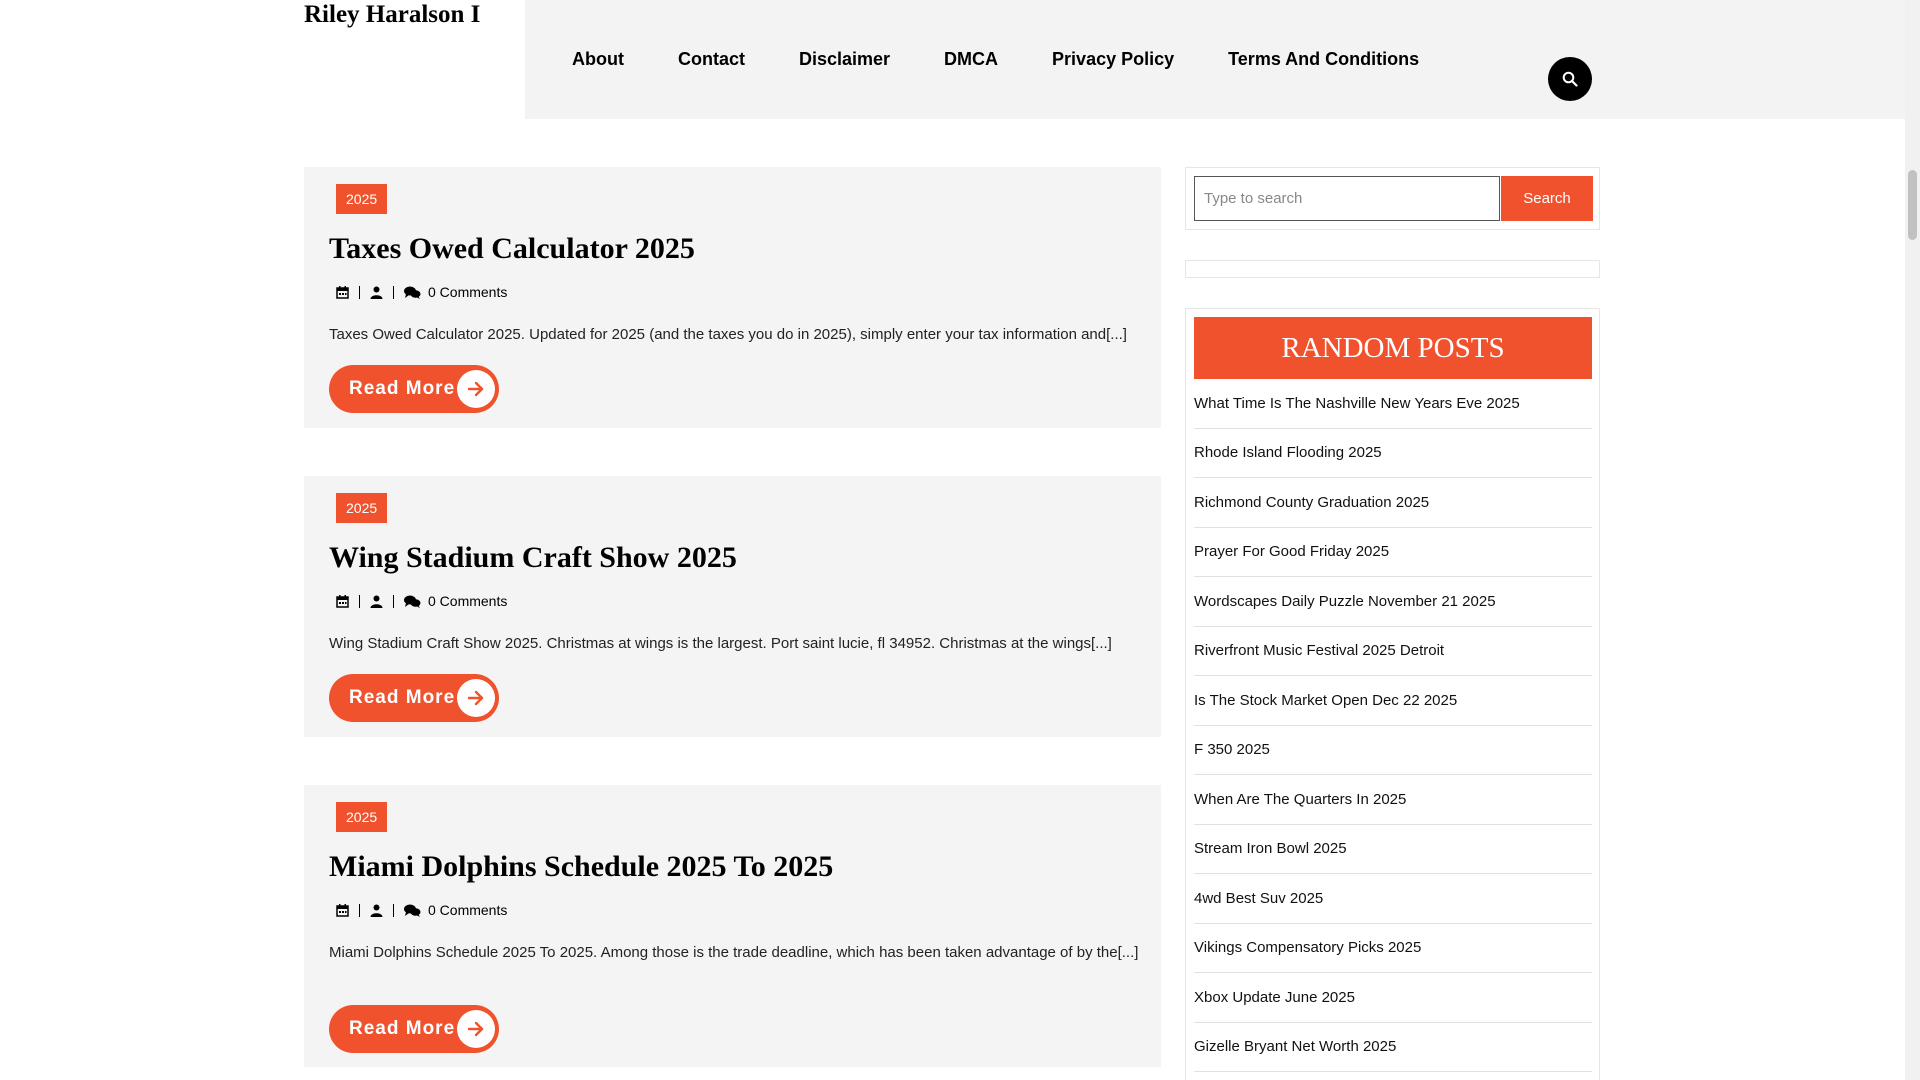 The width and height of the screenshot is (1920, 1080). Describe the element at coordinates (1393, 948) in the screenshot. I see `random-post-link: Vikings Compensatory Picks 2025` at that location.